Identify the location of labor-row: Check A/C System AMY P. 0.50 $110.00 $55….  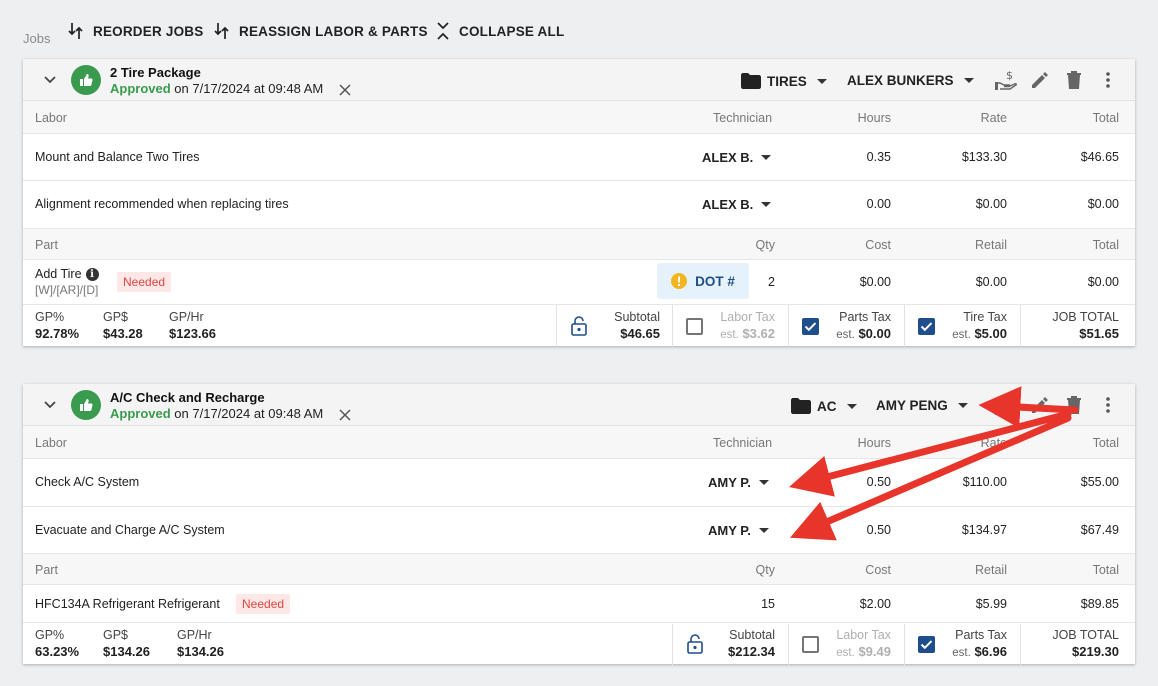
(579, 483).